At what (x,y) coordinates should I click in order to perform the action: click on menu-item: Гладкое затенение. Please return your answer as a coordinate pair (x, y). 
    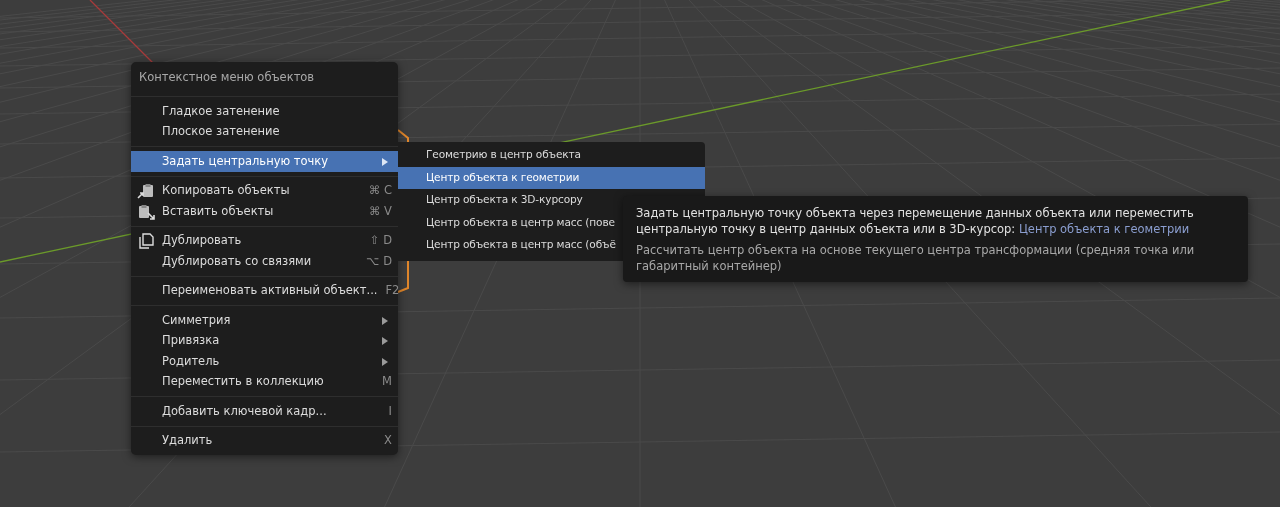
    Looking at the image, I should click on (264, 111).